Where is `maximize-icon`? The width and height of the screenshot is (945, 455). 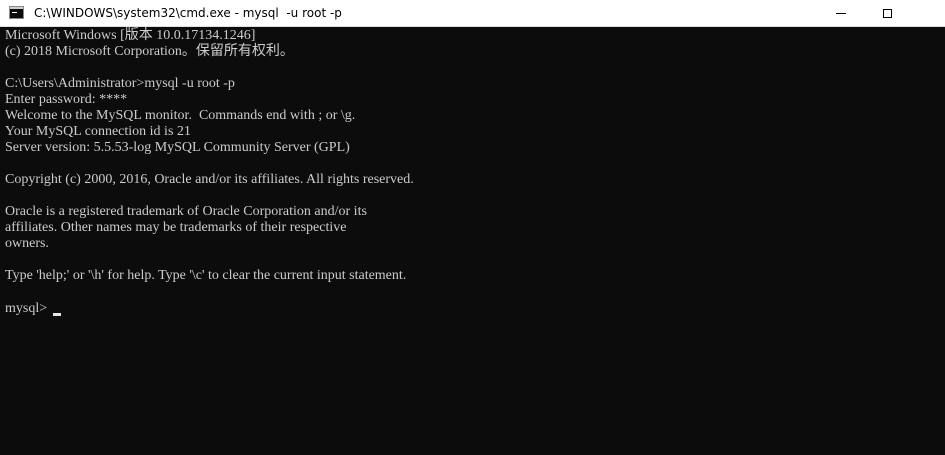 maximize-icon is located at coordinates (887, 13).